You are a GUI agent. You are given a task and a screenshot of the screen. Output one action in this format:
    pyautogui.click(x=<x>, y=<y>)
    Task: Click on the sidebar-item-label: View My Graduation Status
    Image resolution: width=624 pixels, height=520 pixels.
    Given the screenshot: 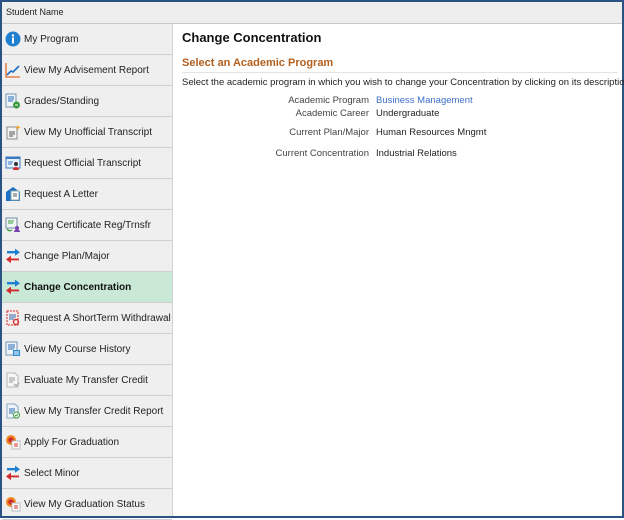 What is the action you would take?
    pyautogui.click(x=84, y=504)
    